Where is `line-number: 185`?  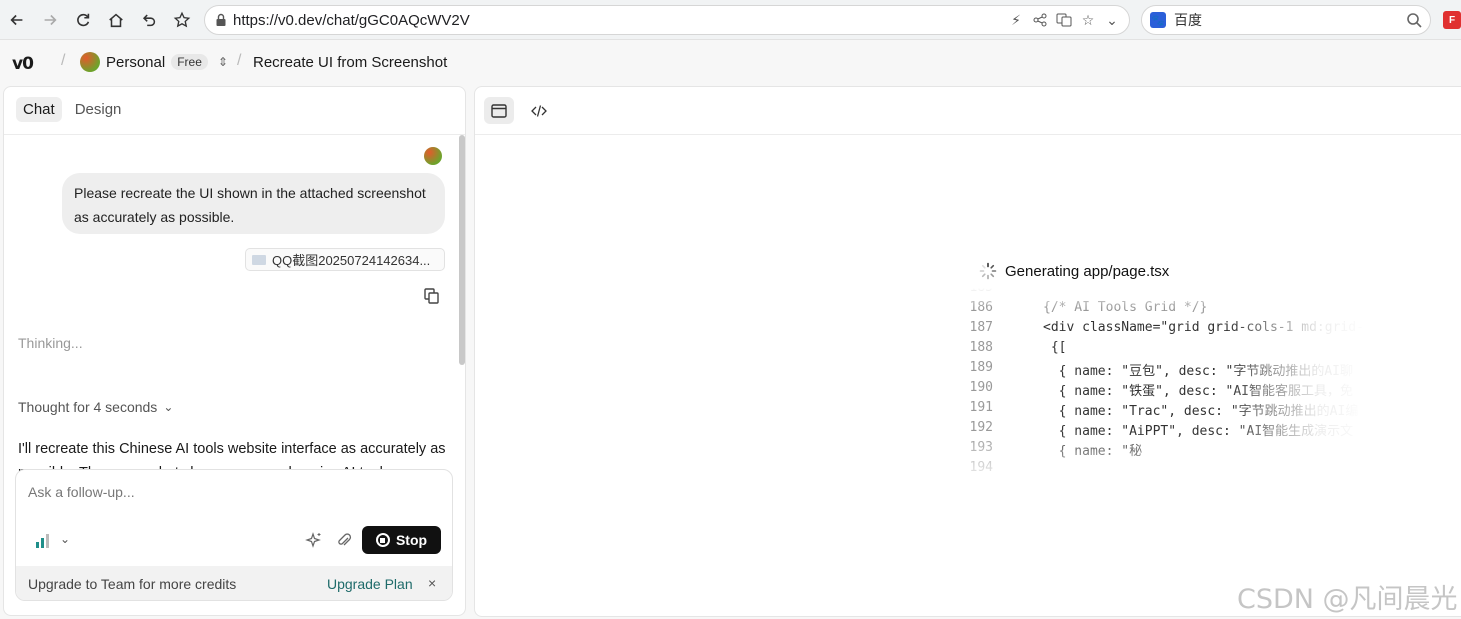 line-number: 185 is located at coordinates (980, 291).